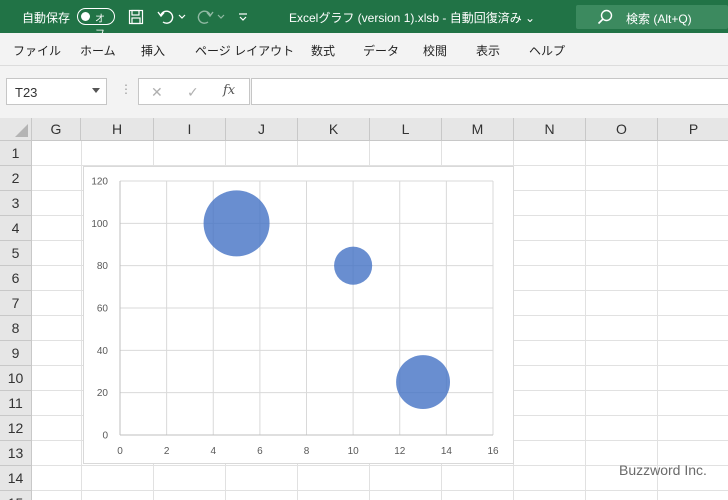 The height and width of the screenshot is (500, 728). I want to click on autosave-label: 自動保存, so click(46, 18).